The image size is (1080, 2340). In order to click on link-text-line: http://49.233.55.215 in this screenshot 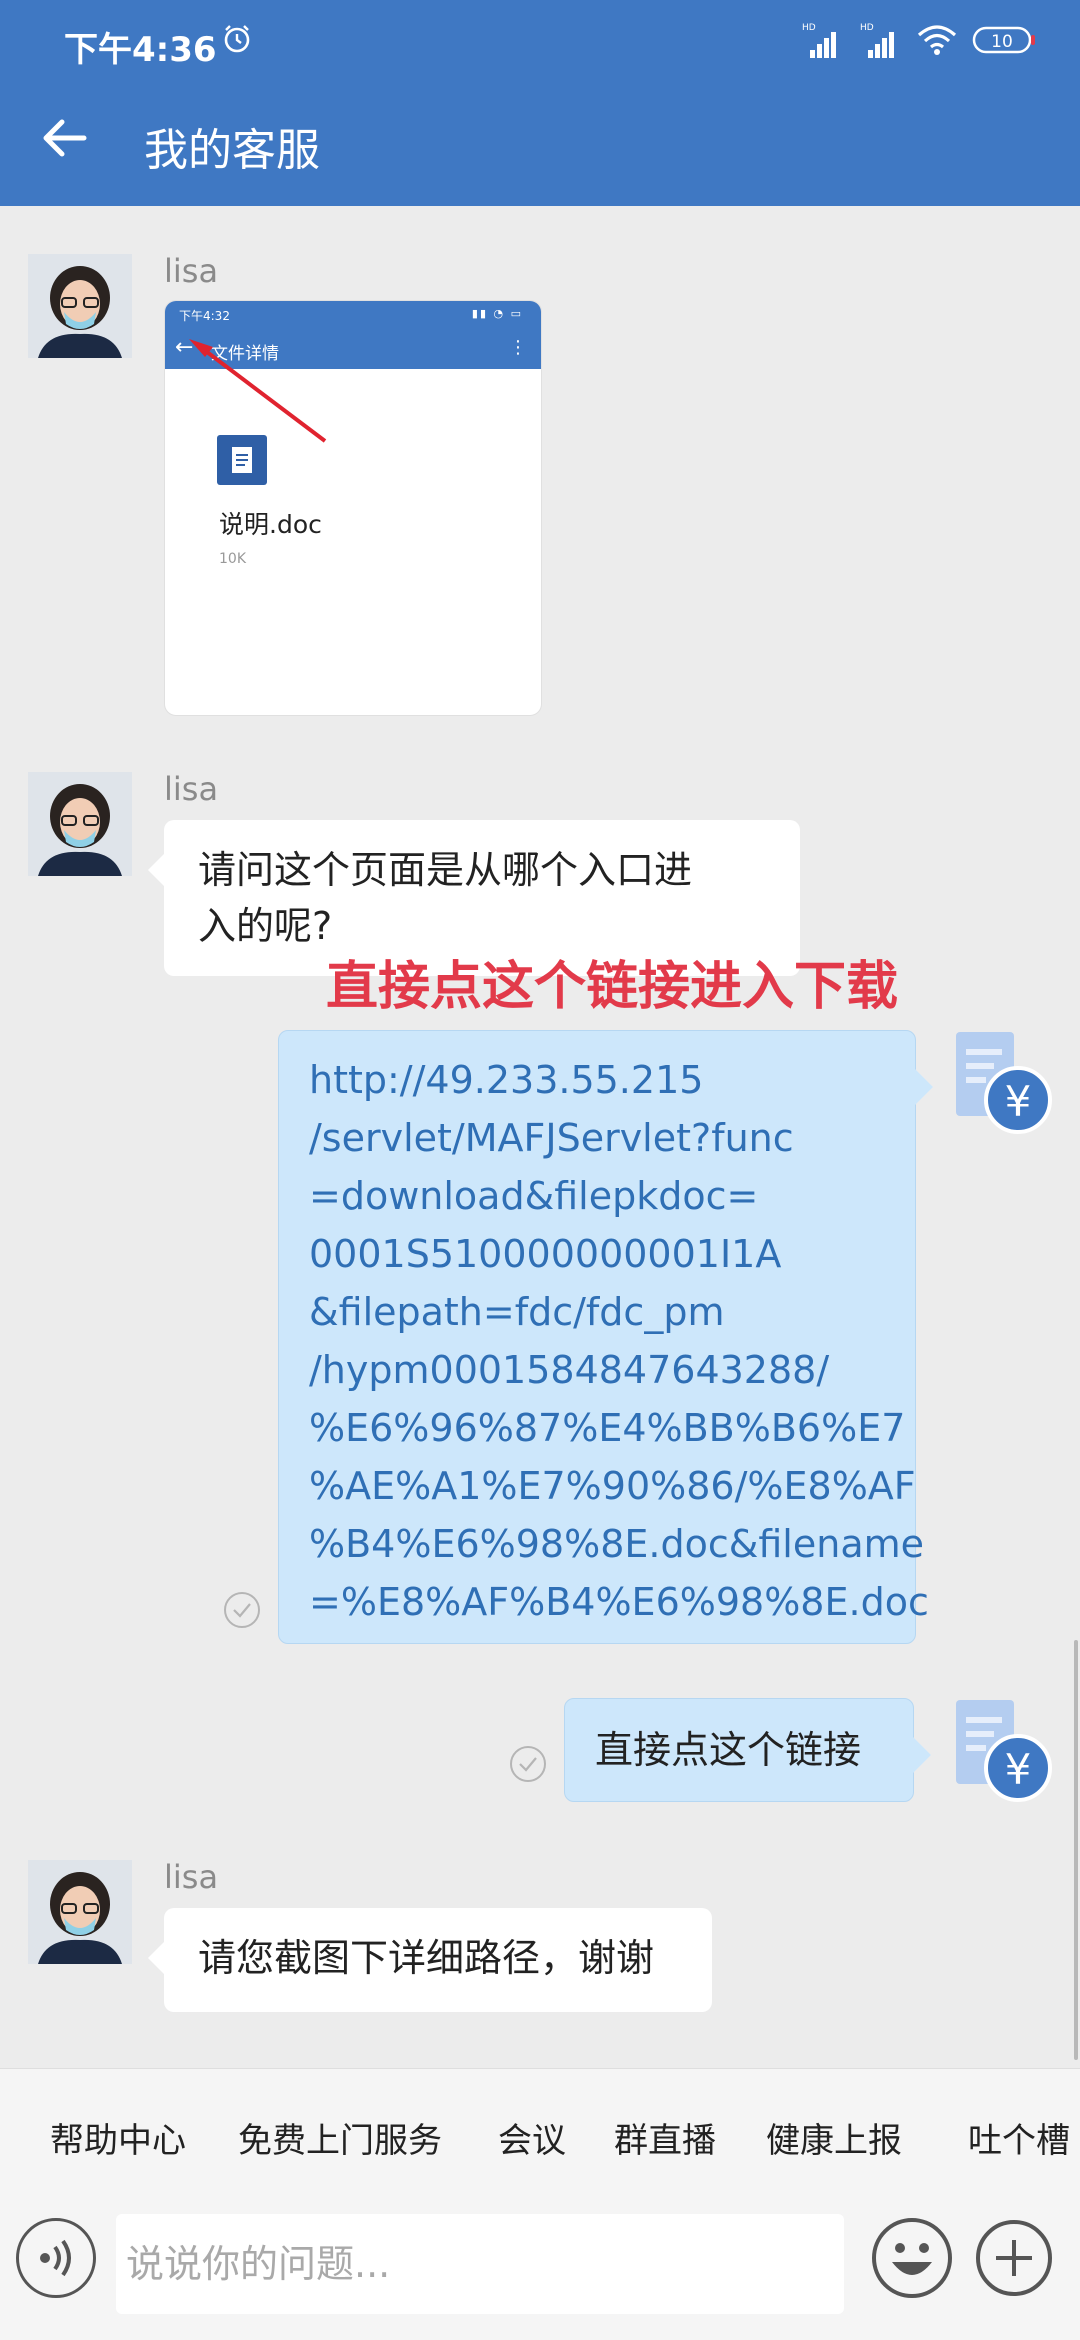, I will do `click(597, 1080)`.